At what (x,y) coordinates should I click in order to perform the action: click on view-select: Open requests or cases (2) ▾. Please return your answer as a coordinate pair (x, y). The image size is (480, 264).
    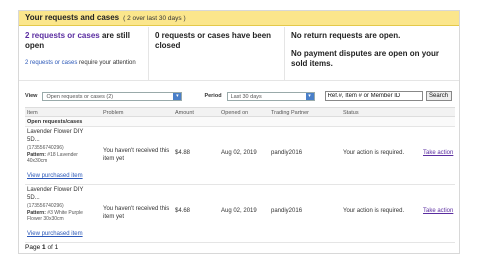
    Looking at the image, I should click on (112, 96).